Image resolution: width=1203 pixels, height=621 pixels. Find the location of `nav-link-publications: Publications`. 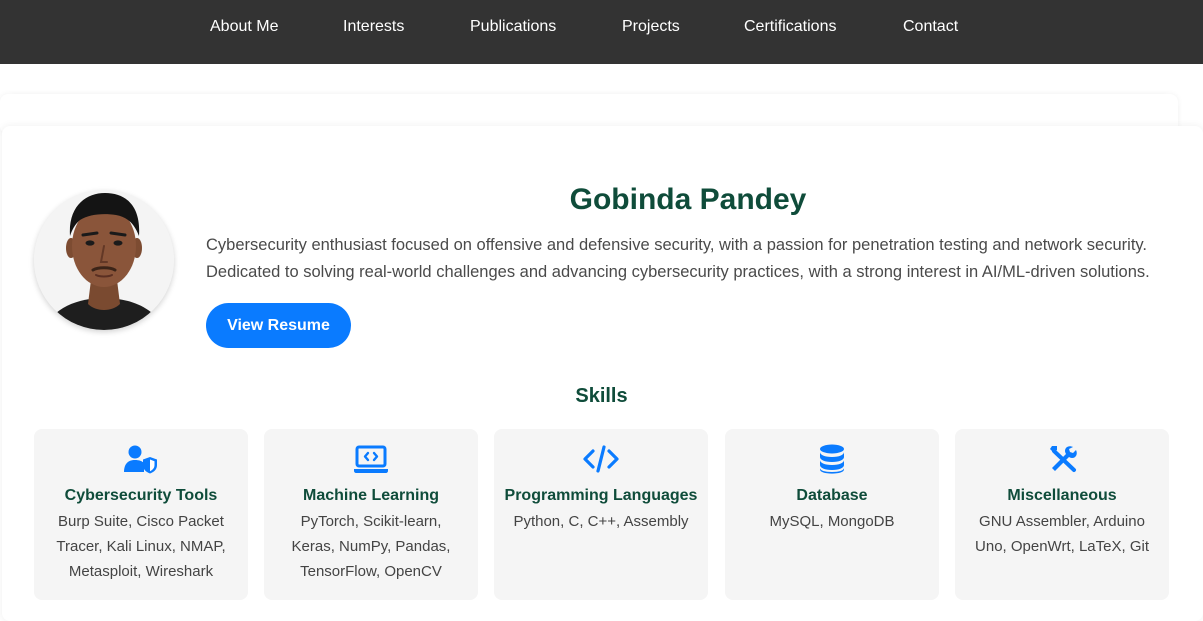

nav-link-publications: Publications is located at coordinates (513, 27).